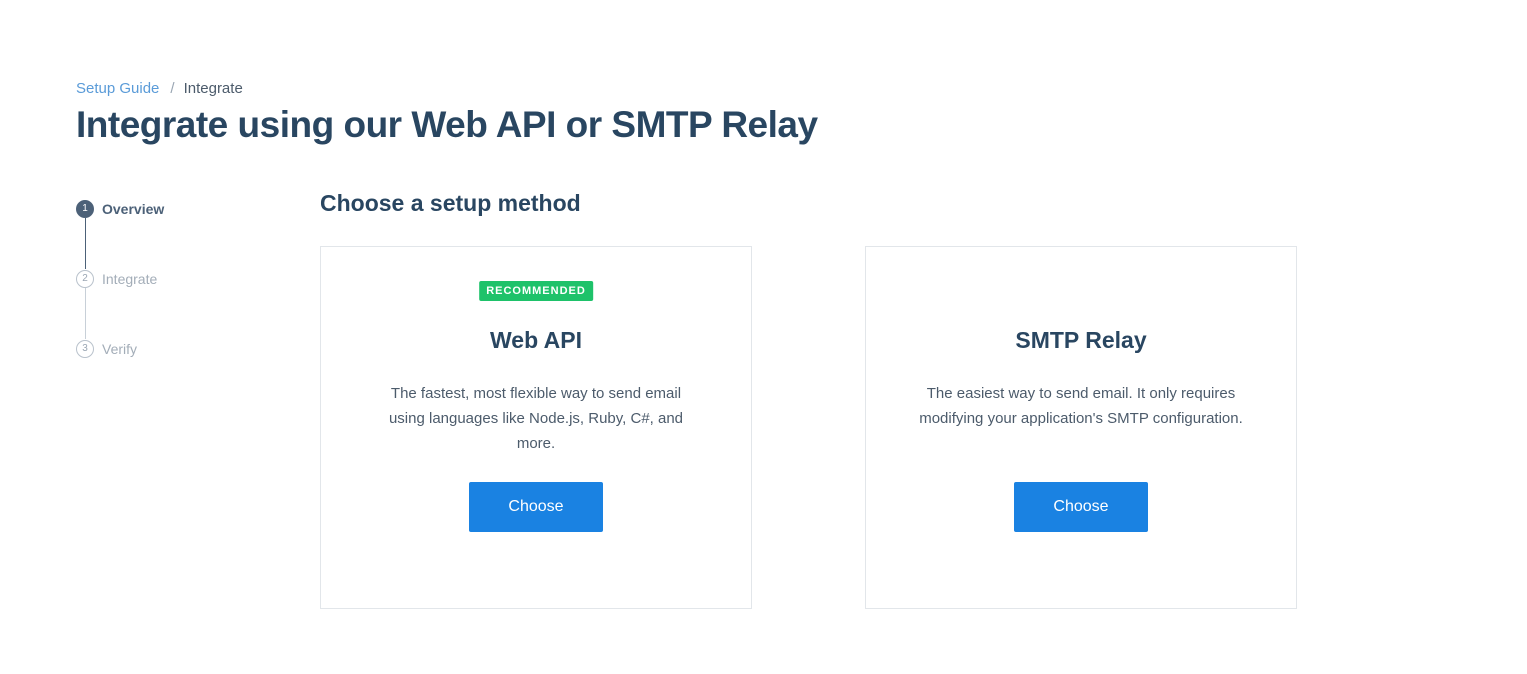  Describe the element at coordinates (535, 340) in the screenshot. I see `web-api-title: Web API` at that location.